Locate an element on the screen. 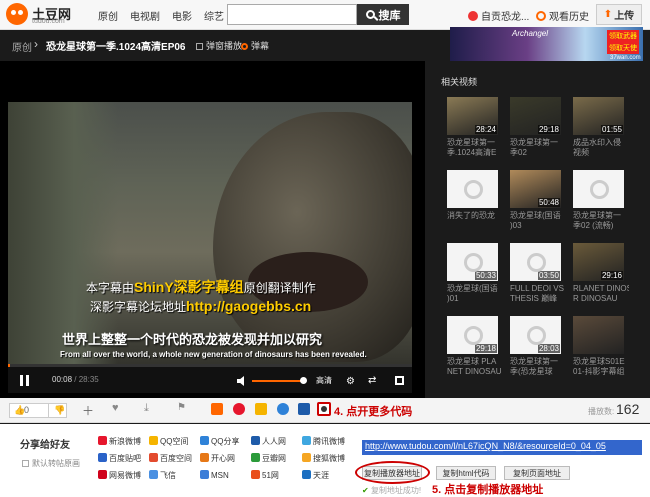 The width and height of the screenshot is (650, 497). upload-button: ⬆ 上传 is located at coordinates (619, 14).